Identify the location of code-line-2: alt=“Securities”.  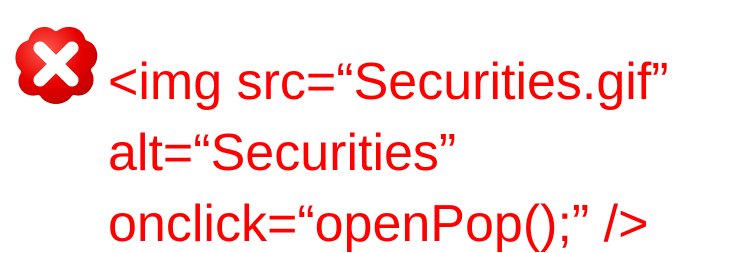
(282, 153).